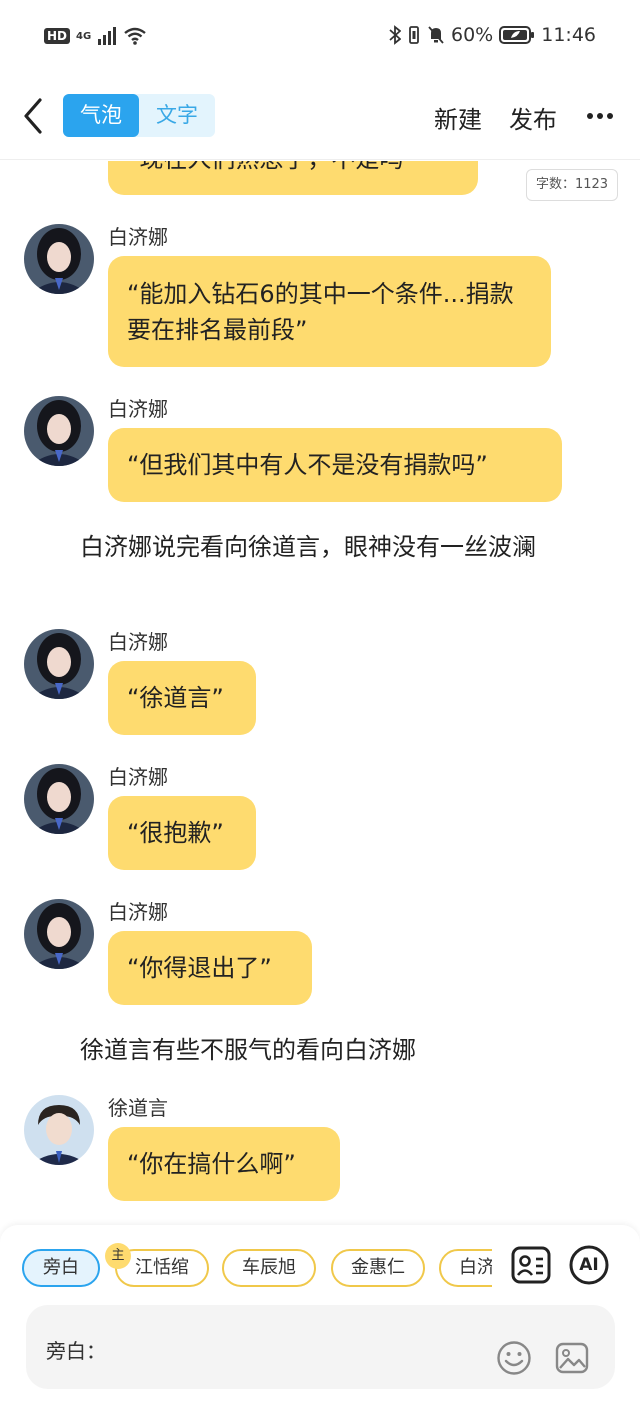  What do you see at coordinates (320, 39) in the screenshot?
I see `status-bar: HD 4G 60% 11:46` at bounding box center [320, 39].